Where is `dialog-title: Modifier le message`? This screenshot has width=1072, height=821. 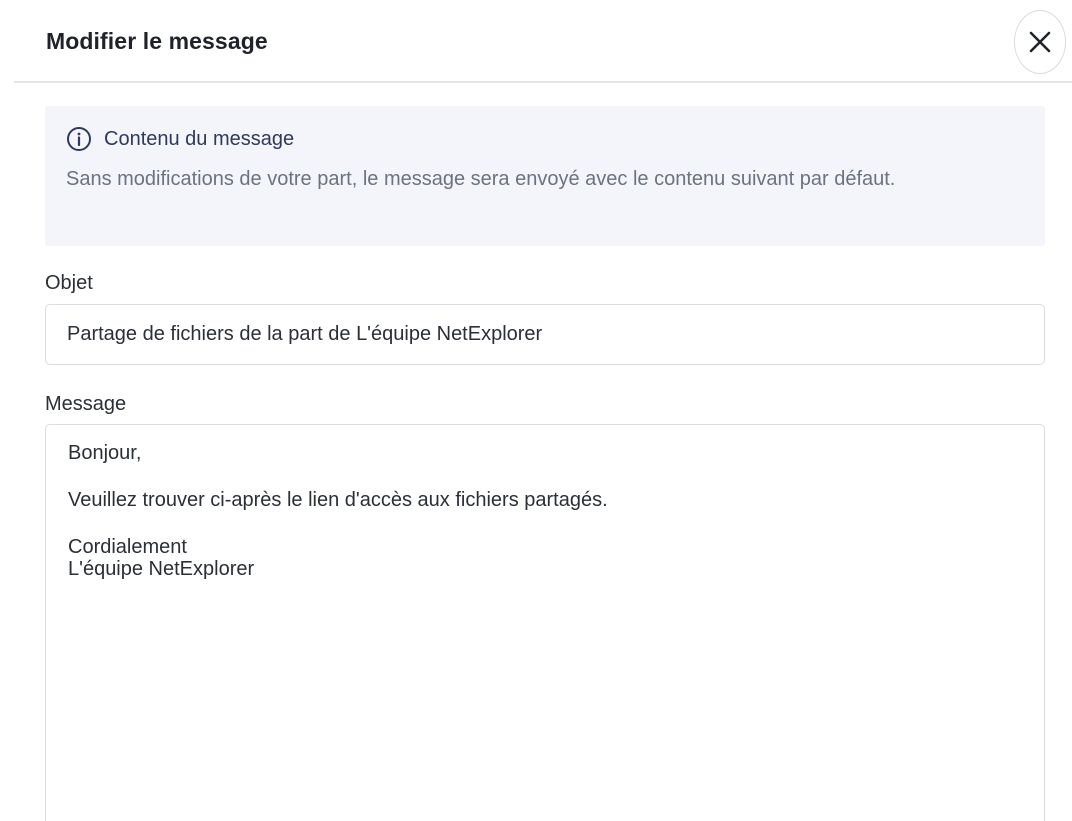 dialog-title: Modifier le message is located at coordinates (157, 41).